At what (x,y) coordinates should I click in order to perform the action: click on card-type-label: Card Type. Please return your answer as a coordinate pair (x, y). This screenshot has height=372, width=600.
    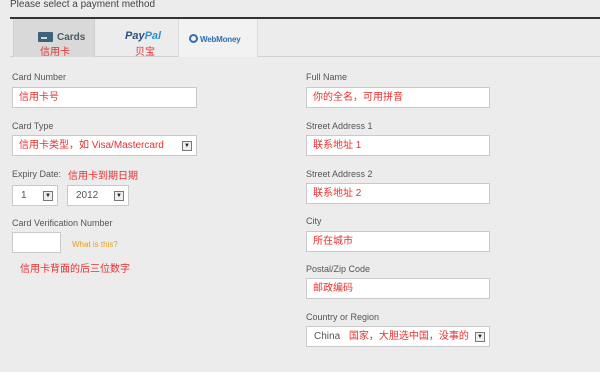
    Looking at the image, I should click on (33, 126).